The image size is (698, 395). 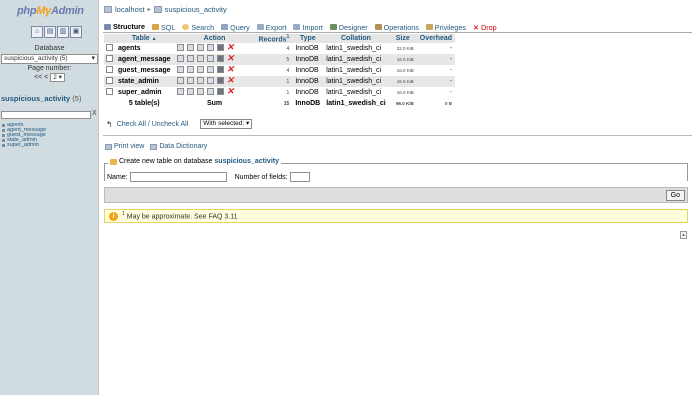 I want to click on database-select-value: suspicious_activity (5), so click(x=36, y=58).